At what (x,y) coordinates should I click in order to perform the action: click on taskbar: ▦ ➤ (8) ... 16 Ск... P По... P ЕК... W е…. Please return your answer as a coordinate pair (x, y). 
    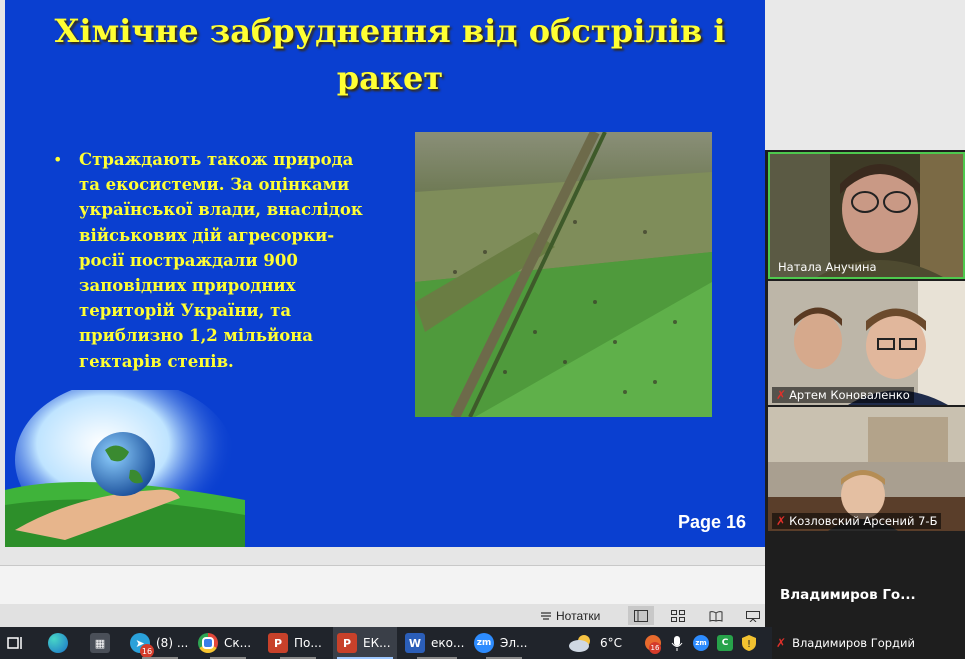
    Looking at the image, I should click on (482, 643).